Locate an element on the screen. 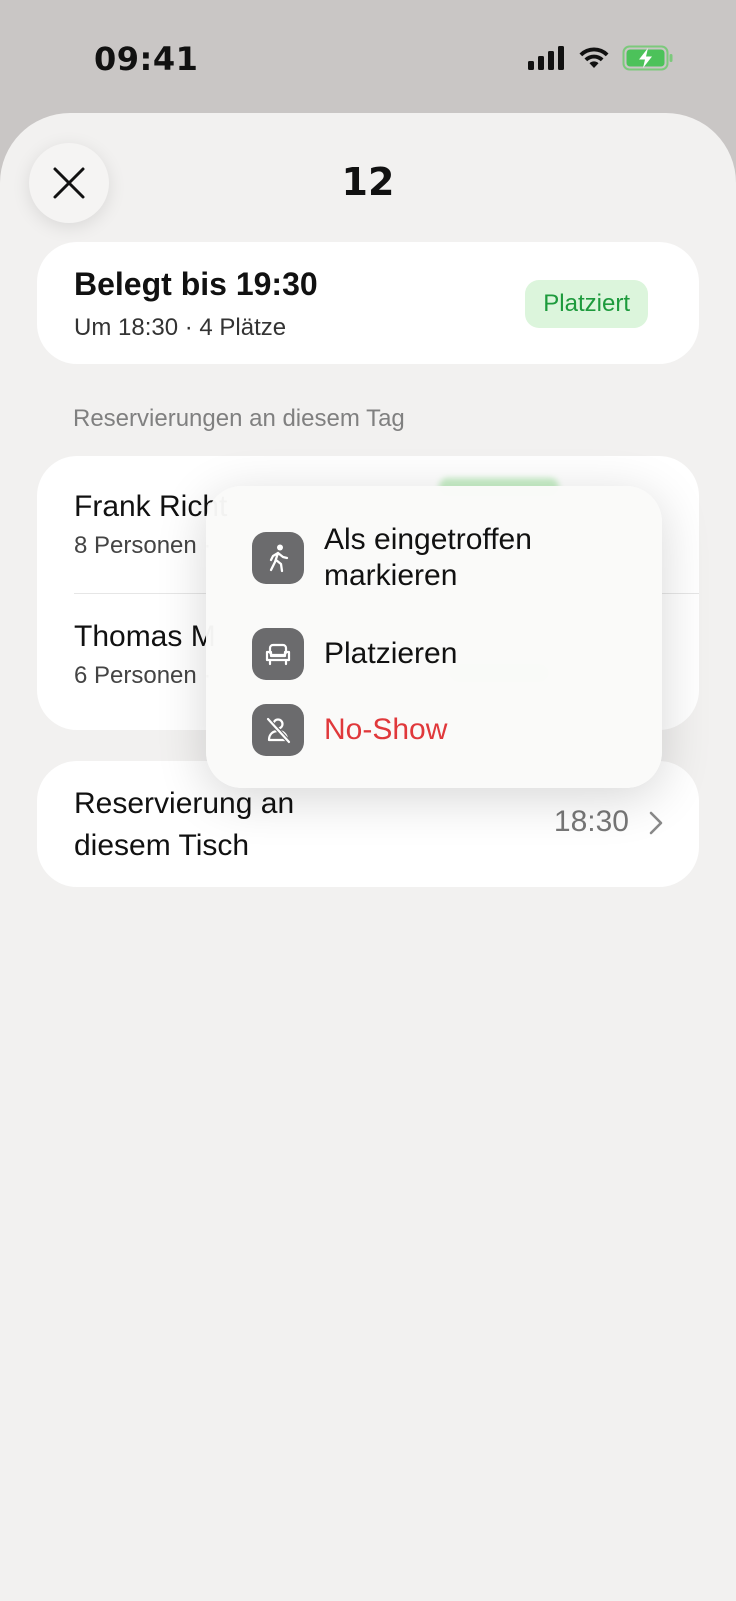  table-reservation-label: Reservierung an diesem Tisch is located at coordinates (184, 824).